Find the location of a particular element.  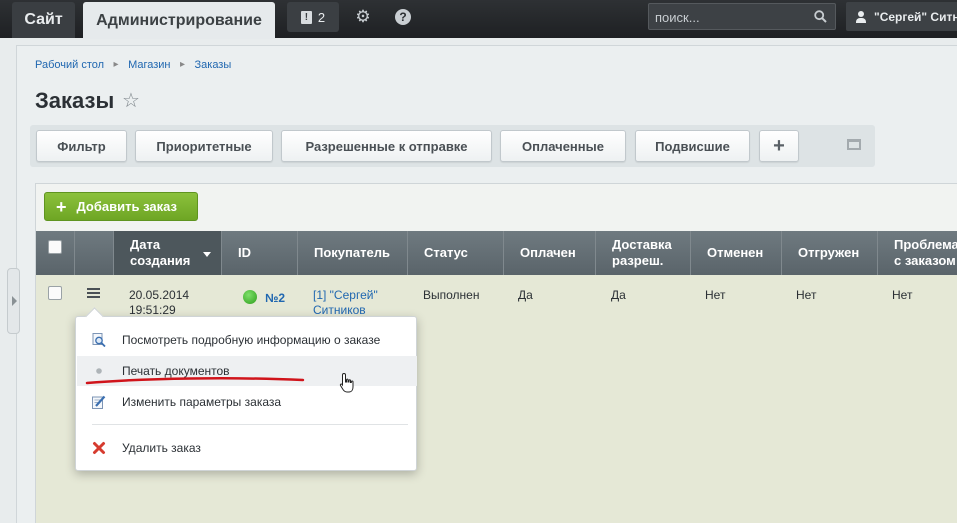

user-menu-button: "Сергей" Ситн is located at coordinates (901, 16).